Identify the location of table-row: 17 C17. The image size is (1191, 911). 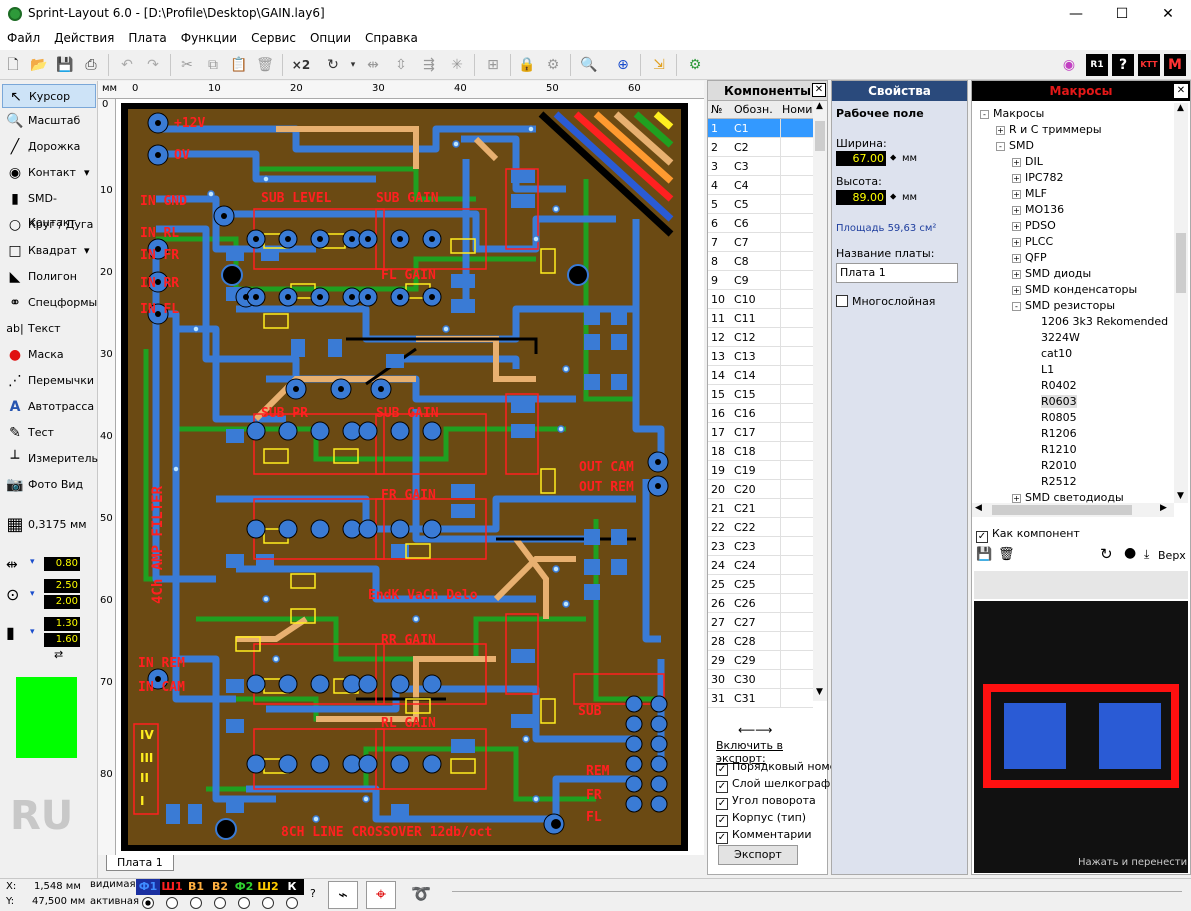
(760, 432).